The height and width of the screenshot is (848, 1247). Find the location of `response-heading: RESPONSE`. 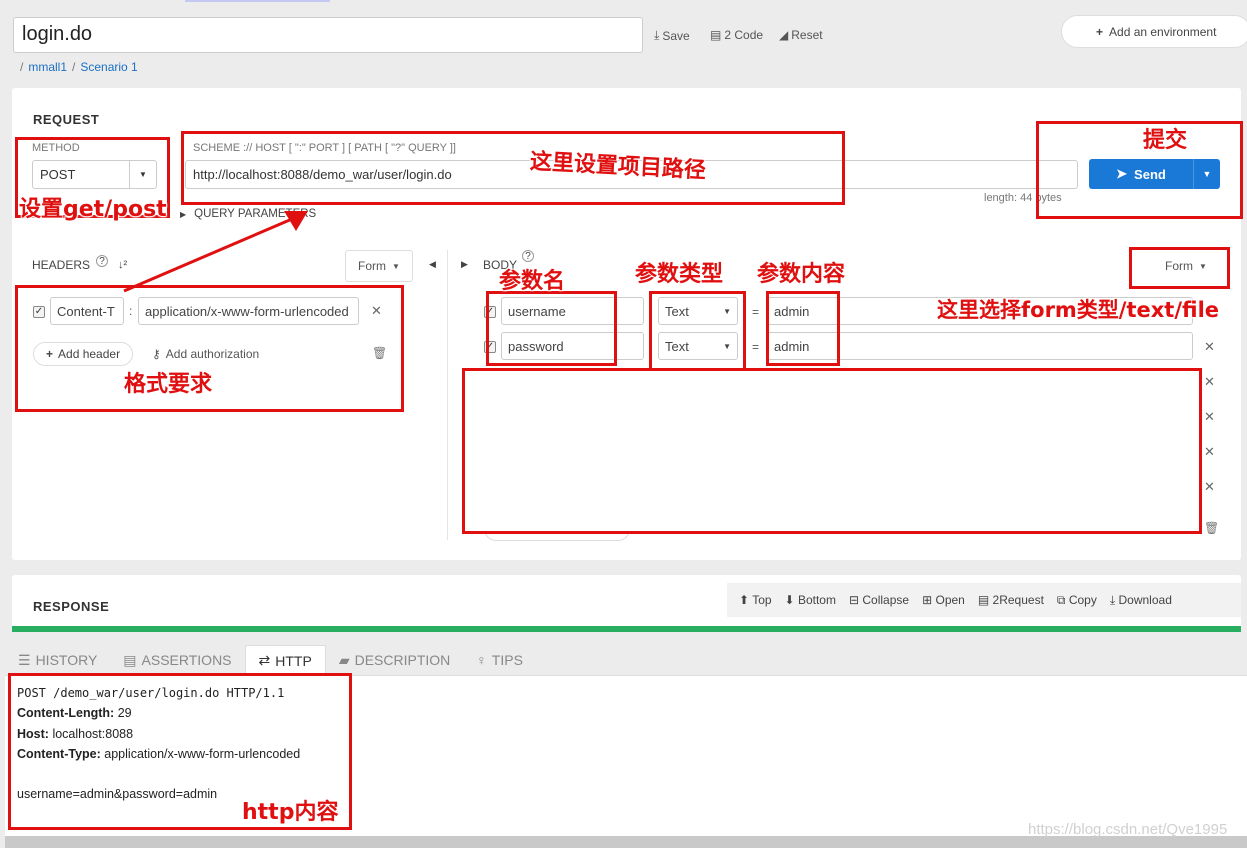

response-heading: RESPONSE is located at coordinates (71, 606).